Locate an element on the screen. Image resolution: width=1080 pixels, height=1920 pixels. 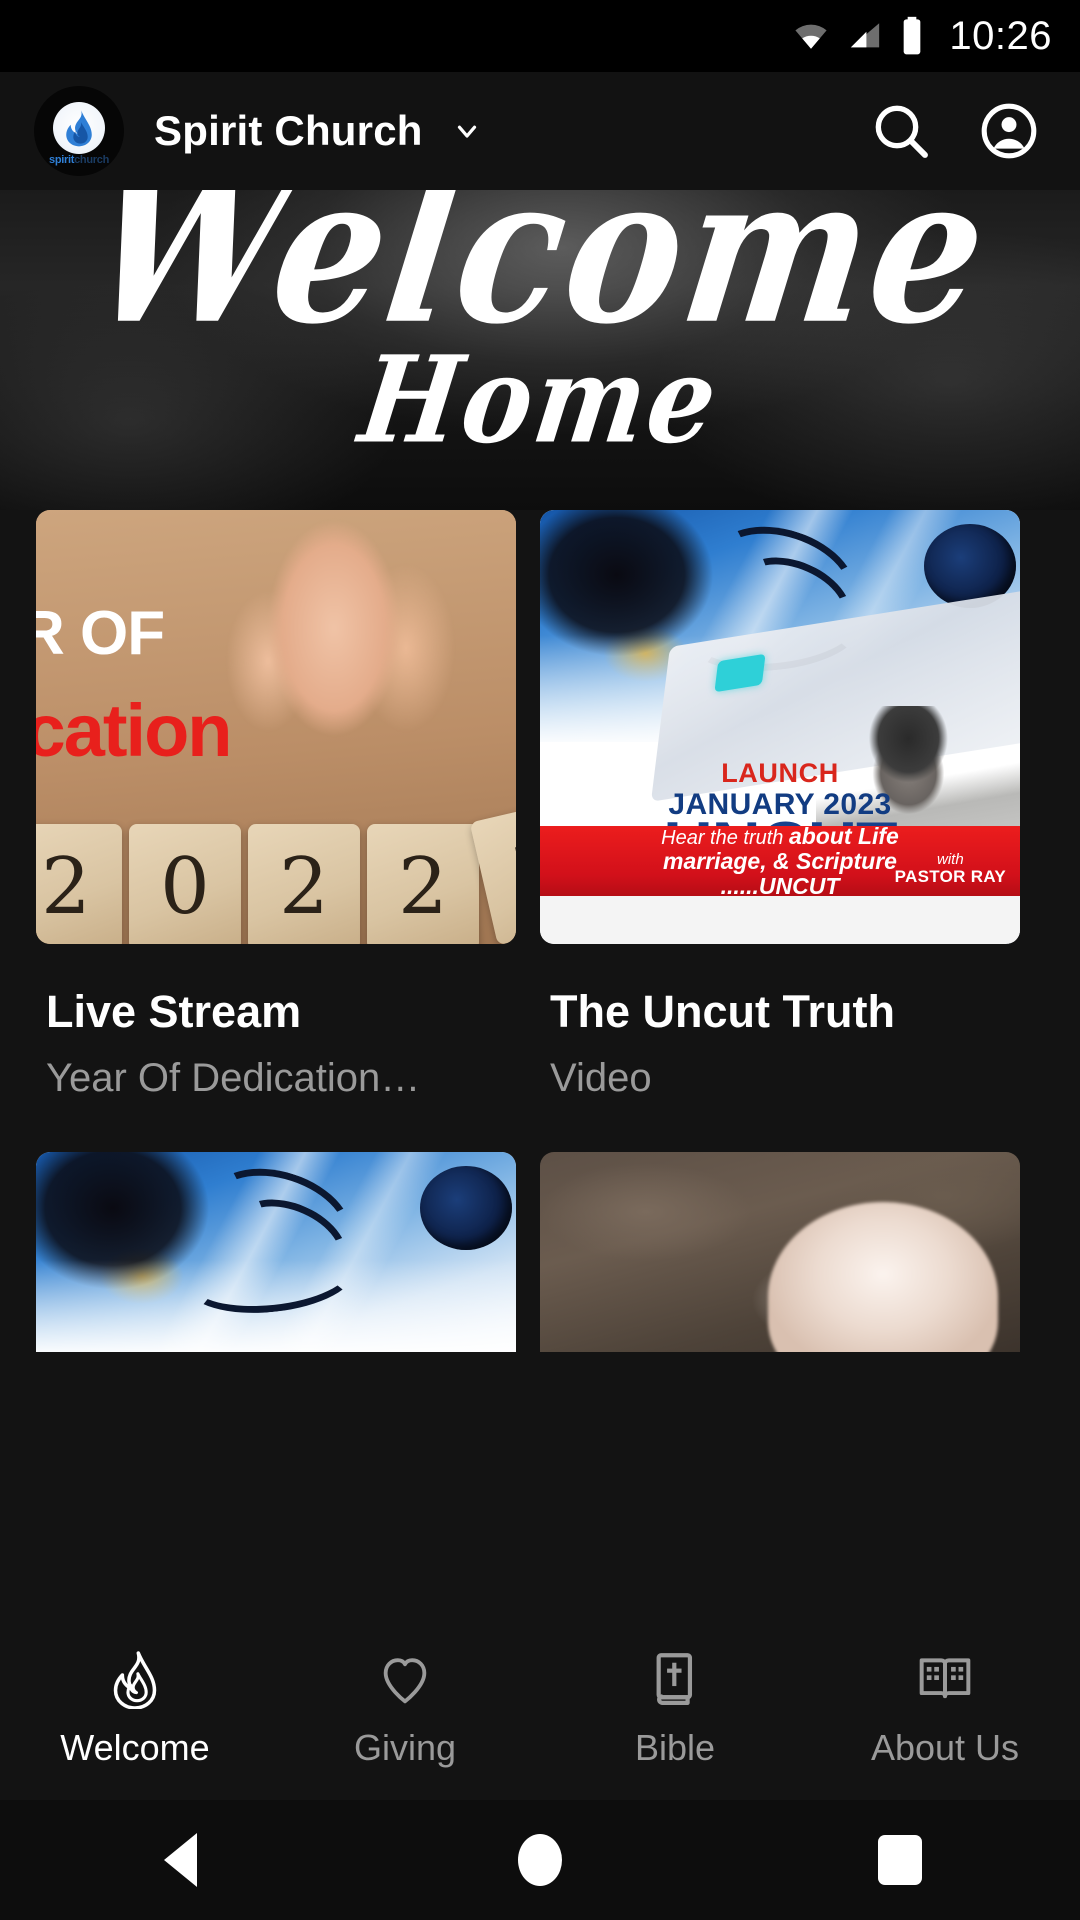
headphones-icon is located at coordinates (466, 1208).